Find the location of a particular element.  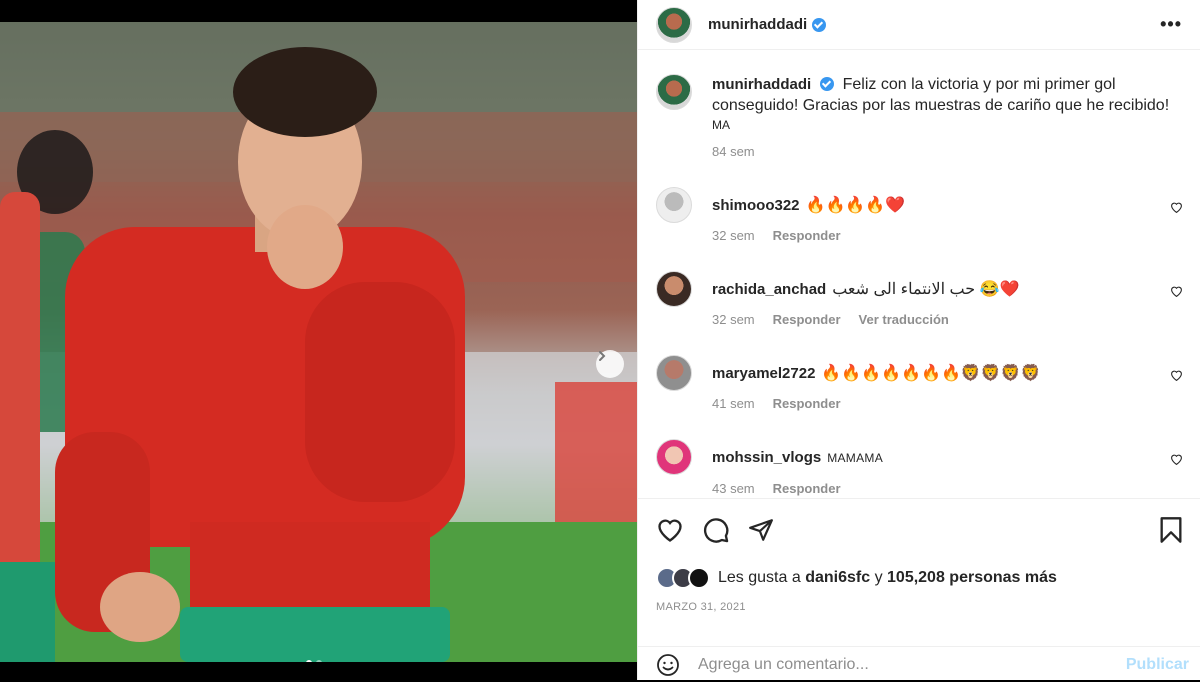

comment-username: maryamel2722 is located at coordinates (763, 373).